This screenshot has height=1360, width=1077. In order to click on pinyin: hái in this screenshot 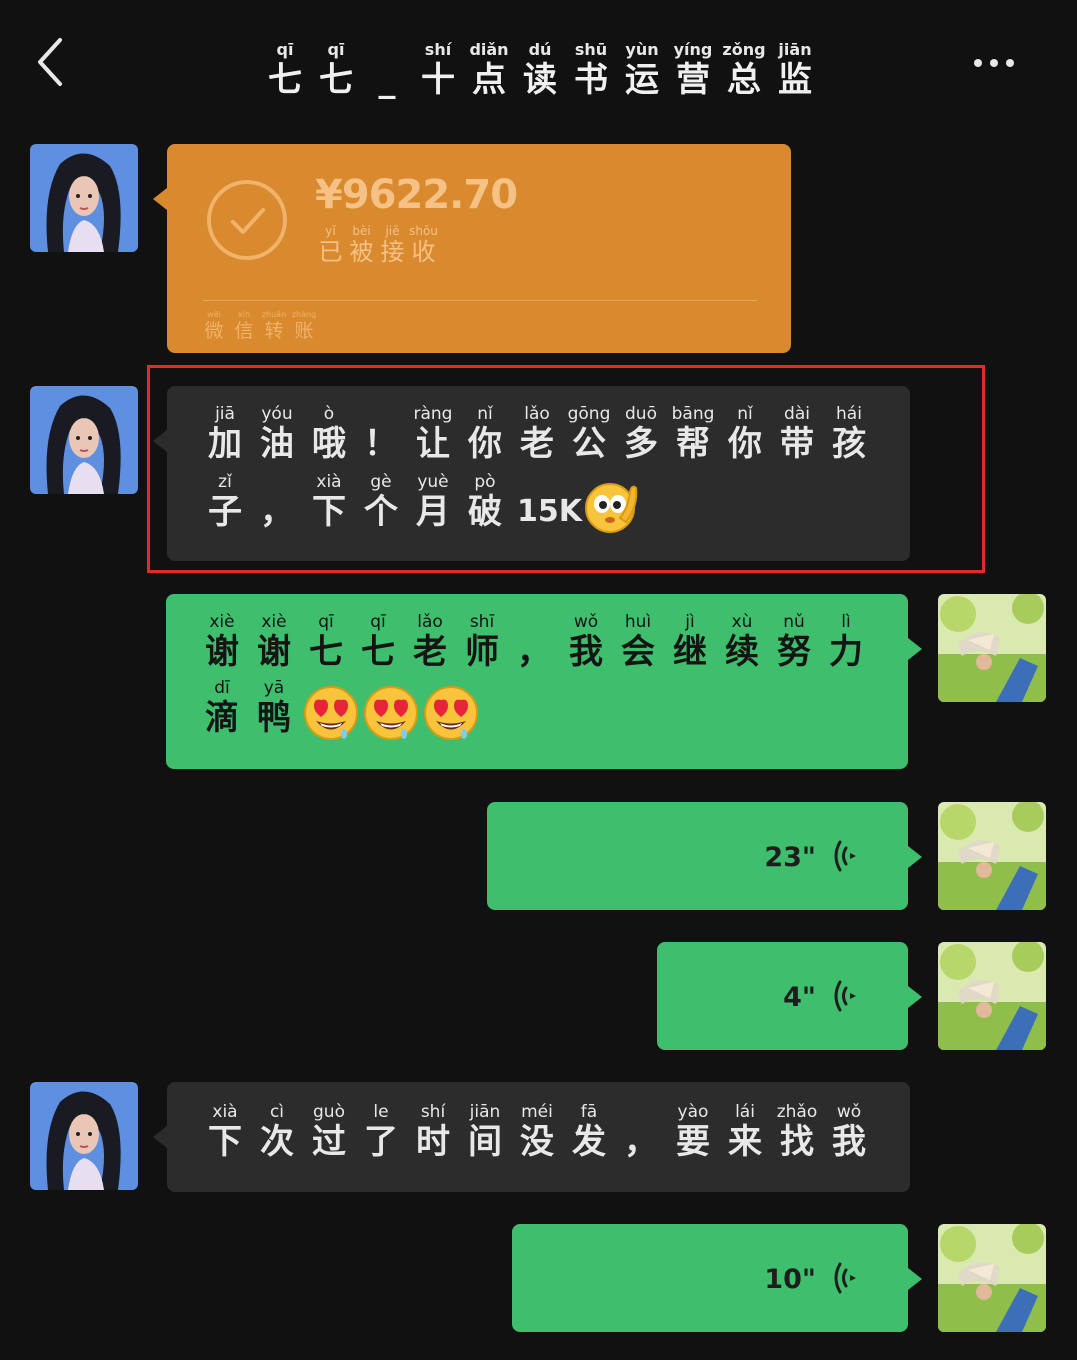, I will do `click(849, 414)`.